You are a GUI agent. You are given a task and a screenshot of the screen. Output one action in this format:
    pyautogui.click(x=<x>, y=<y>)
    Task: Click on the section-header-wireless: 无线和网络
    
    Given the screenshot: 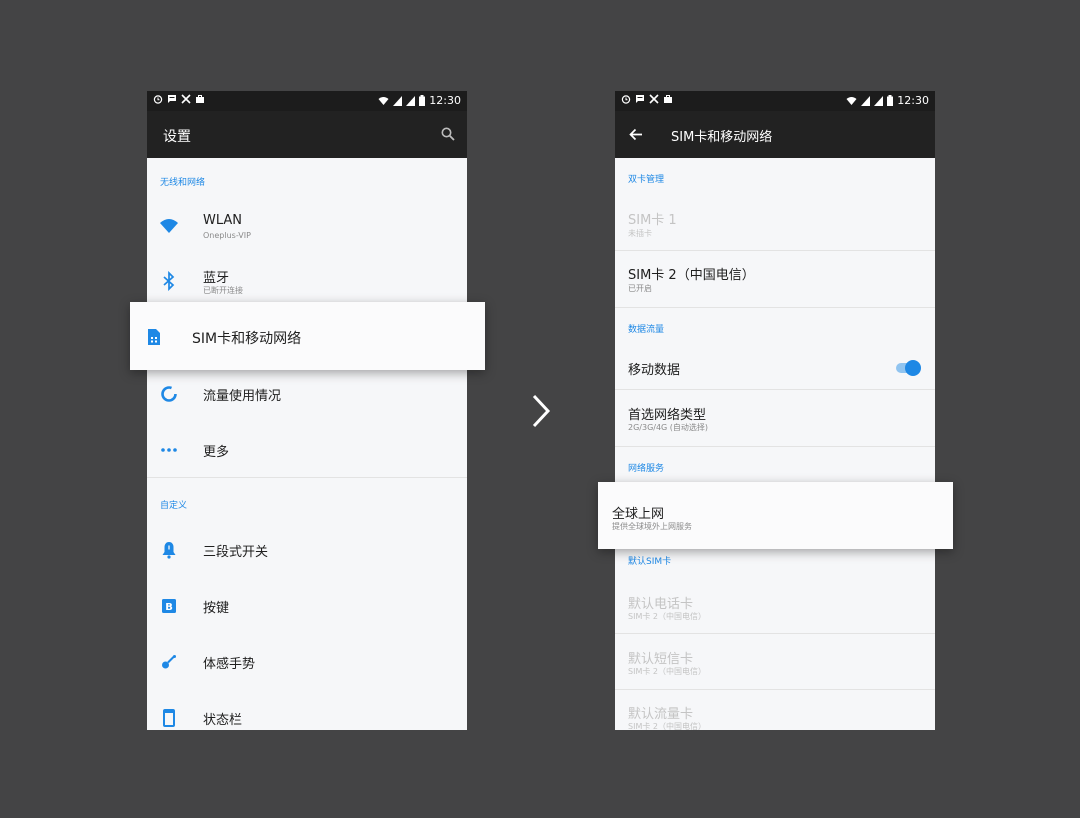 What is the action you would take?
    pyautogui.click(x=183, y=183)
    